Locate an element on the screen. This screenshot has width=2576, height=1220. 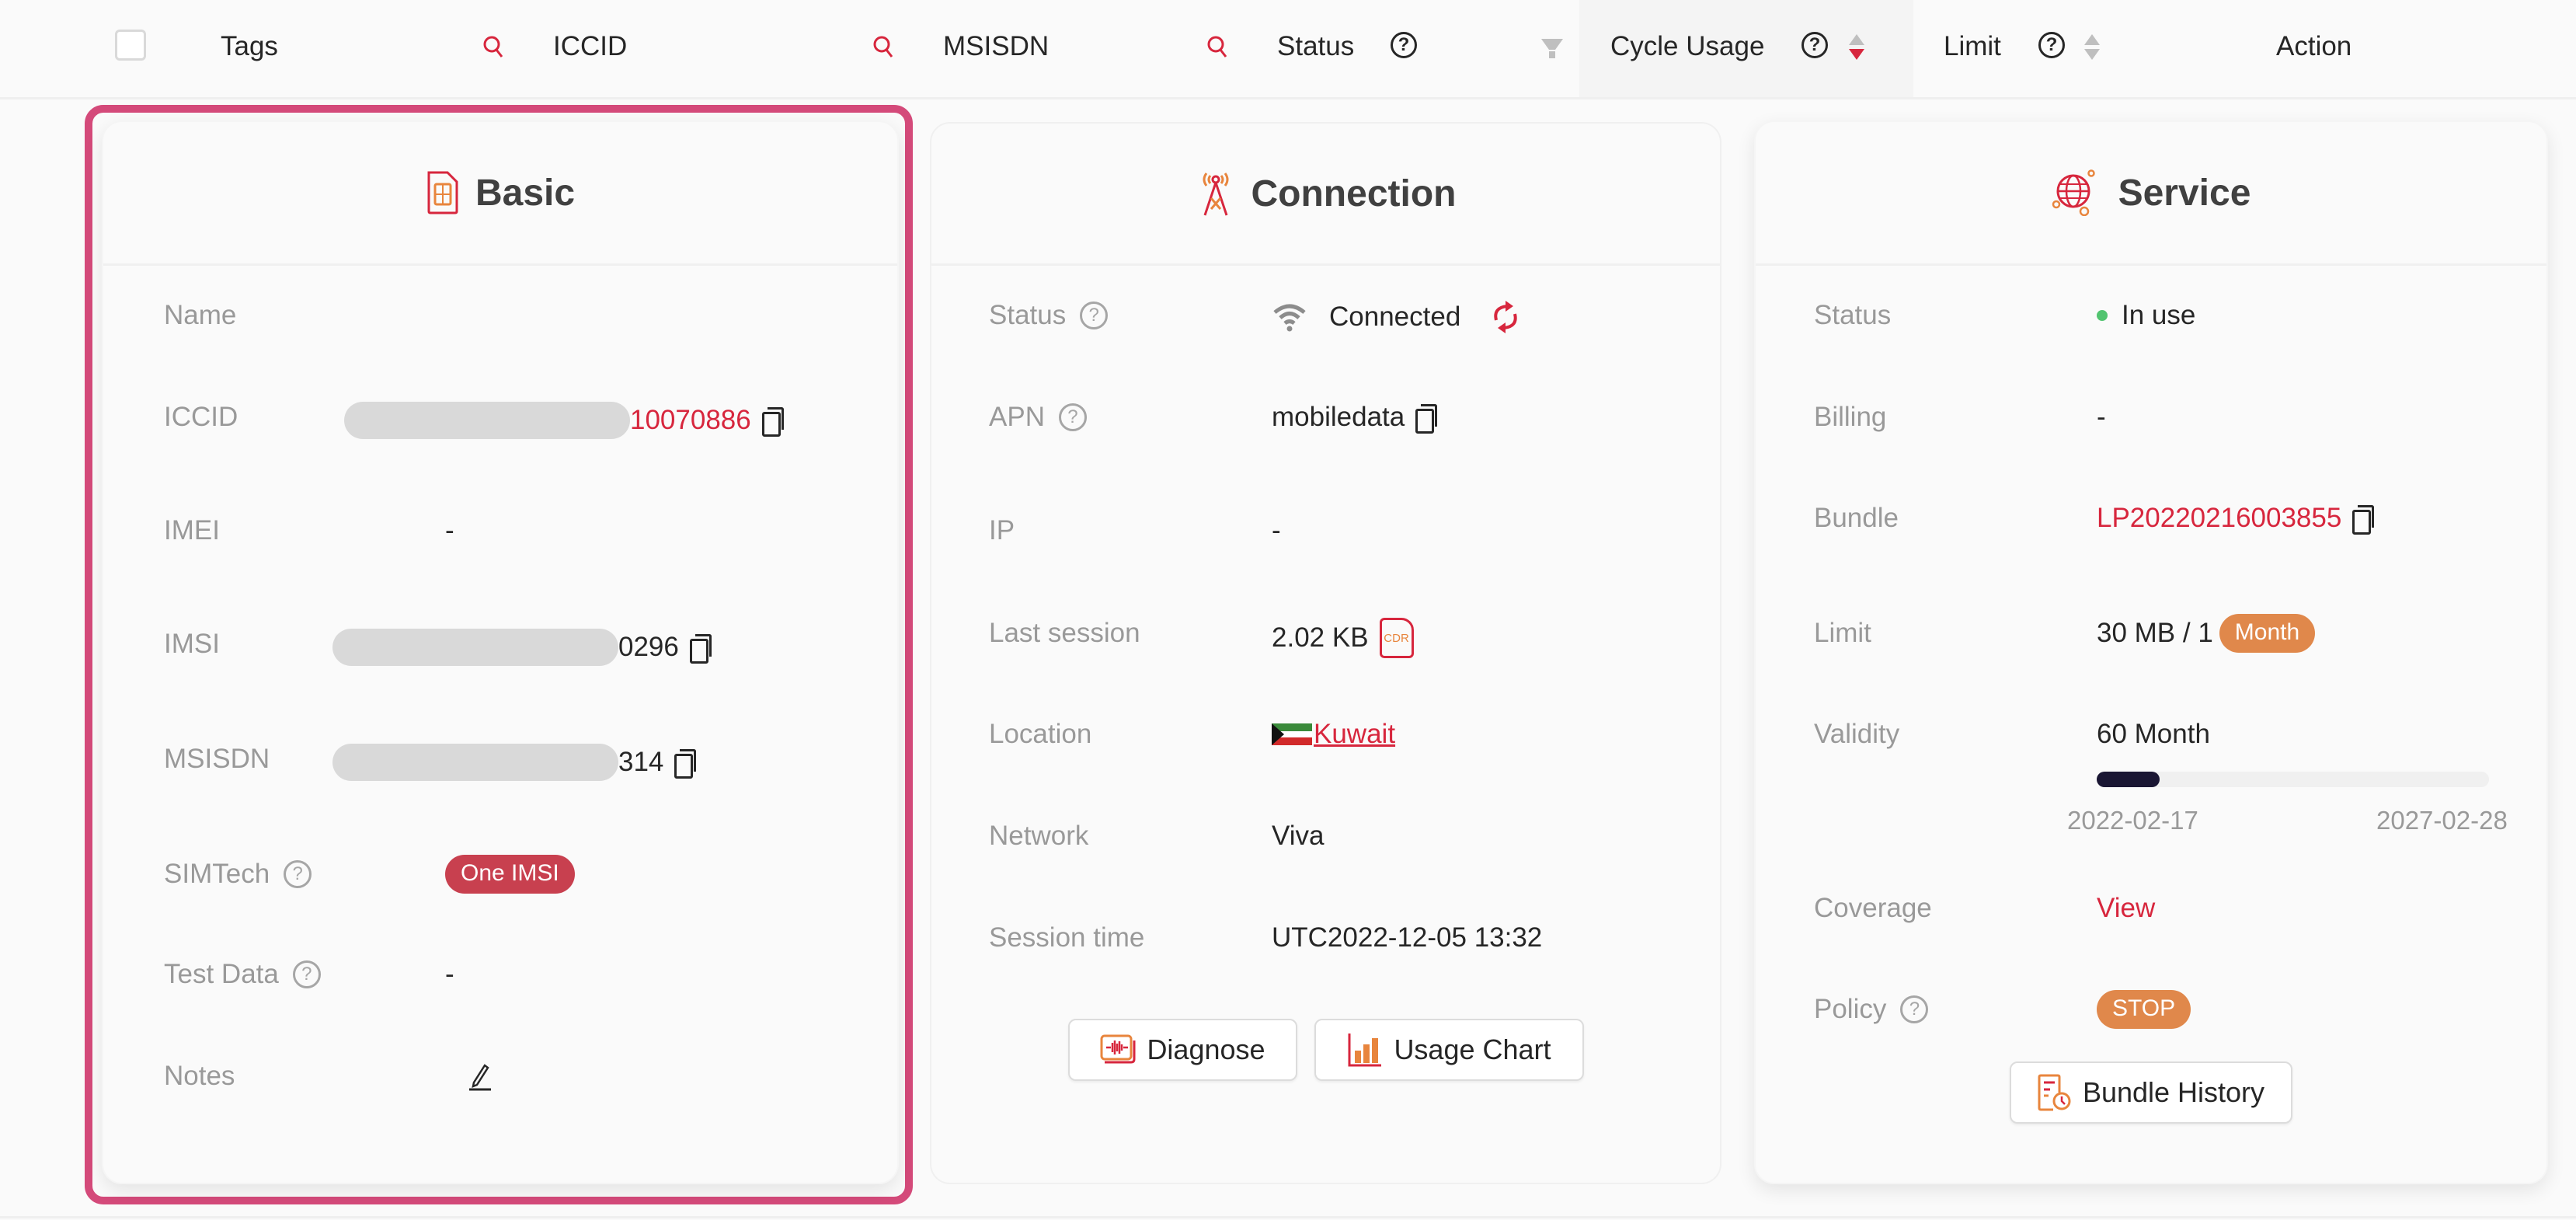
coverage-label: Coverage is located at coordinates (1873, 908).